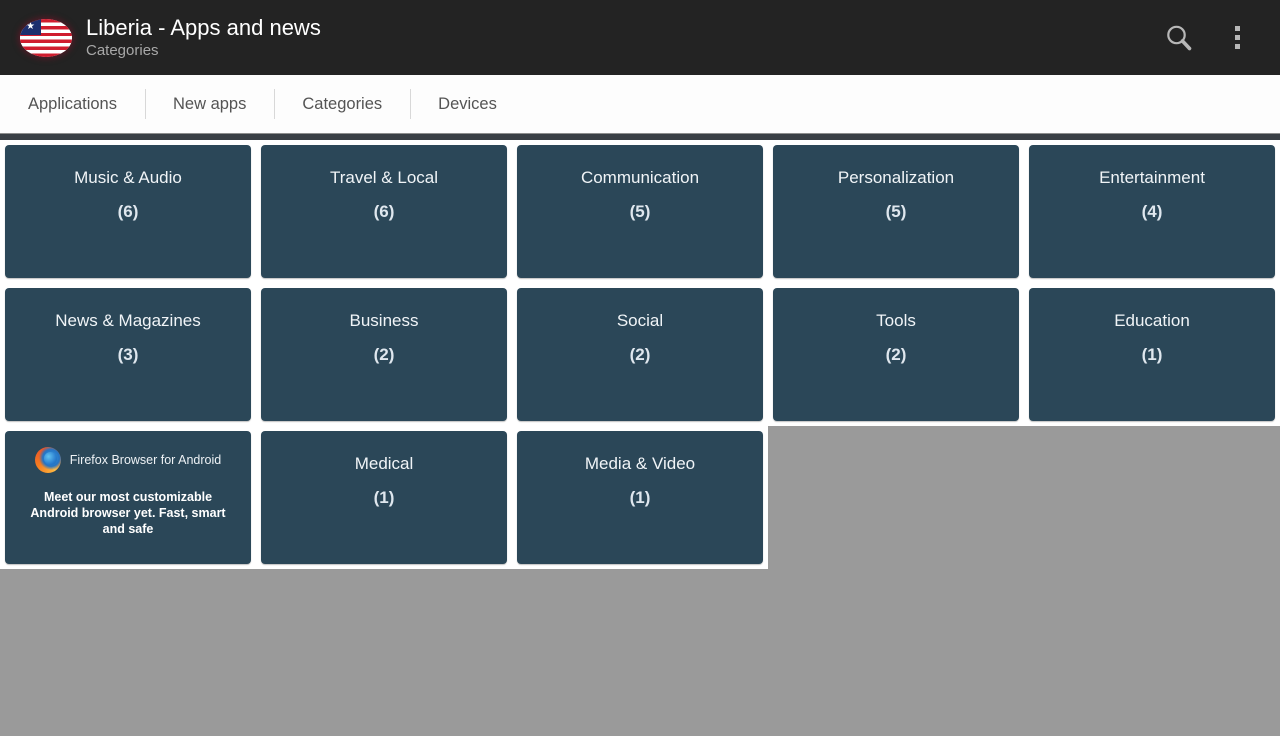  What do you see at coordinates (203, 27) in the screenshot?
I see `page-title: Liberia - Apps and news` at bounding box center [203, 27].